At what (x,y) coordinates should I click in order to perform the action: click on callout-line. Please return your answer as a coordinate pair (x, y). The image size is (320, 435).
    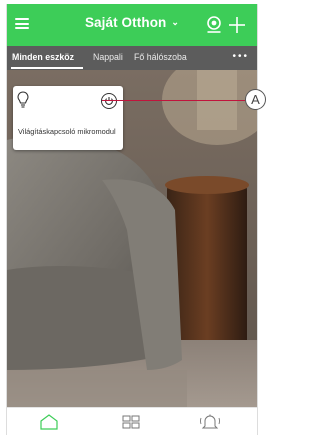
    Looking at the image, I should click on (173, 100).